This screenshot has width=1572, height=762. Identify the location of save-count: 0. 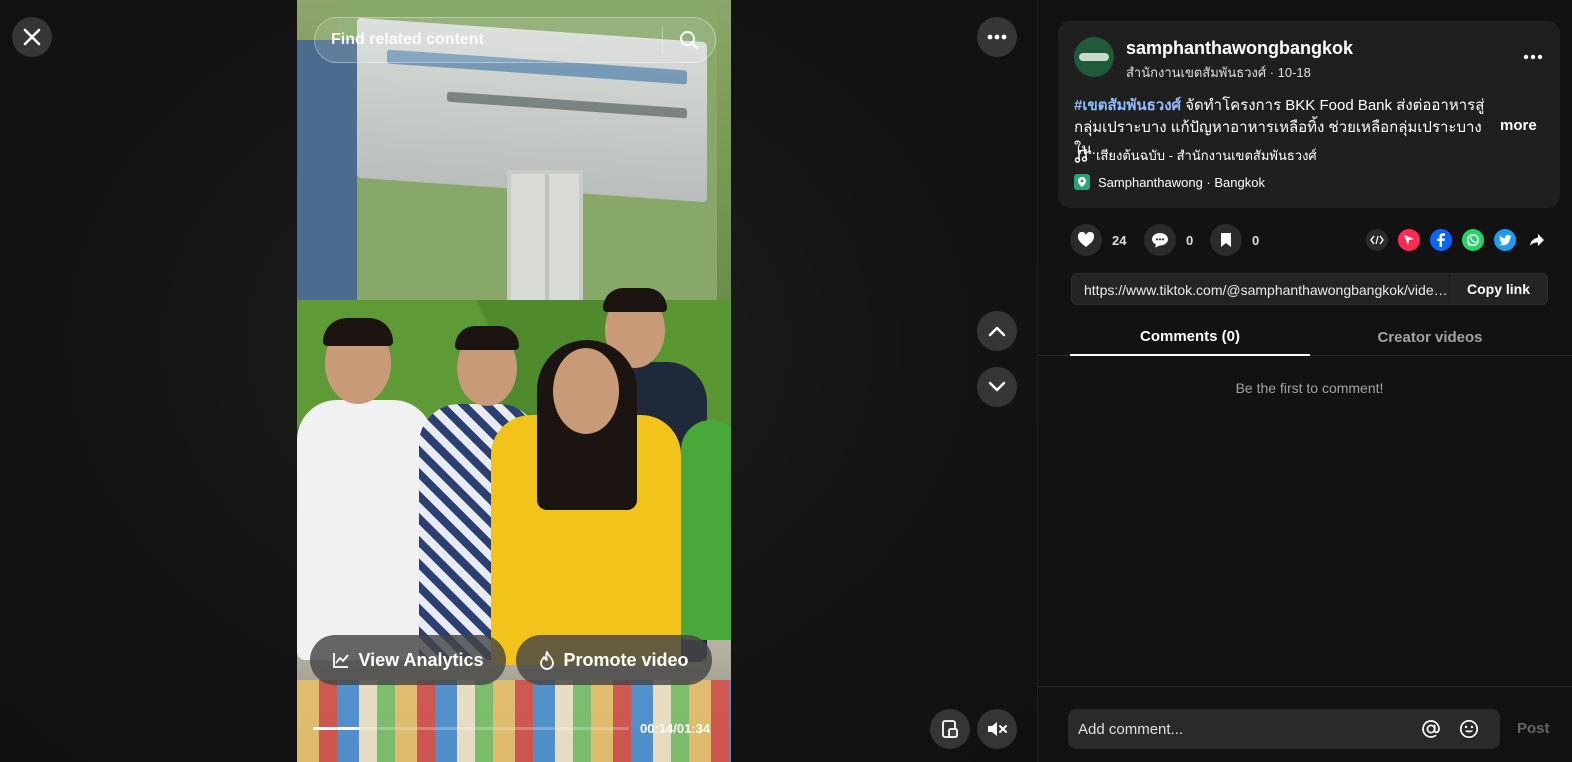
(1256, 240).